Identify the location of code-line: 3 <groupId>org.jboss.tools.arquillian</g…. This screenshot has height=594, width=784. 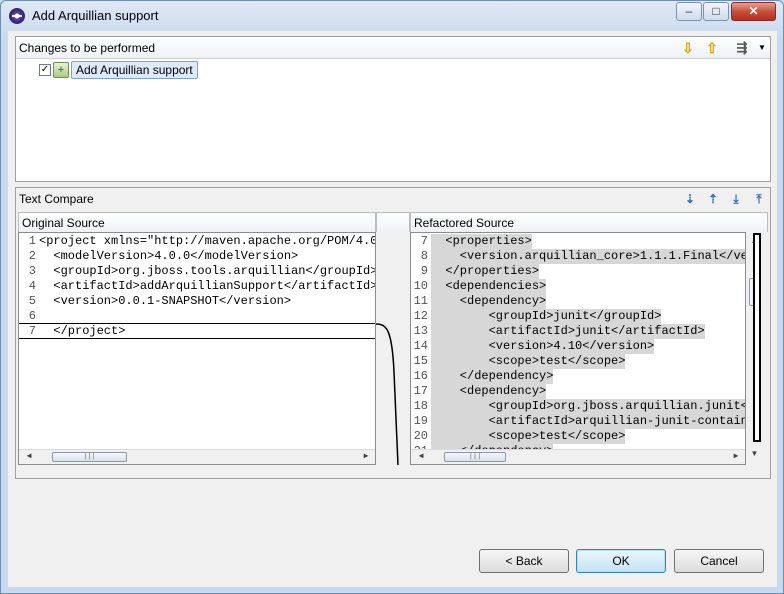
(202, 271).